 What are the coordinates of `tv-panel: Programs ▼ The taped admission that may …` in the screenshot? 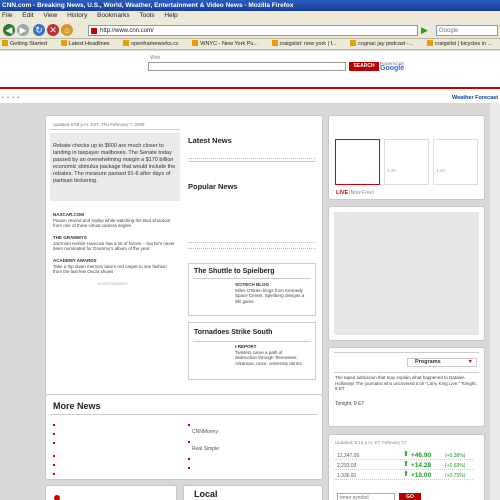 It's located at (406, 387).